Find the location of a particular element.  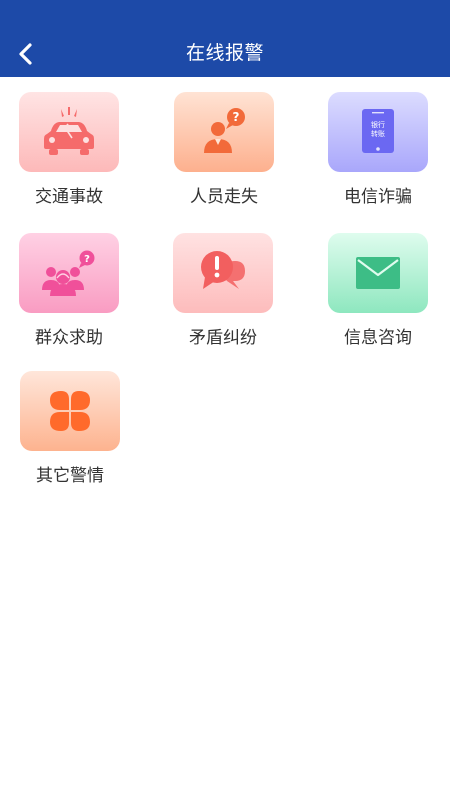

category-telecom-fraud: 银行 转账 电信诈骗 is located at coordinates (378, 152).